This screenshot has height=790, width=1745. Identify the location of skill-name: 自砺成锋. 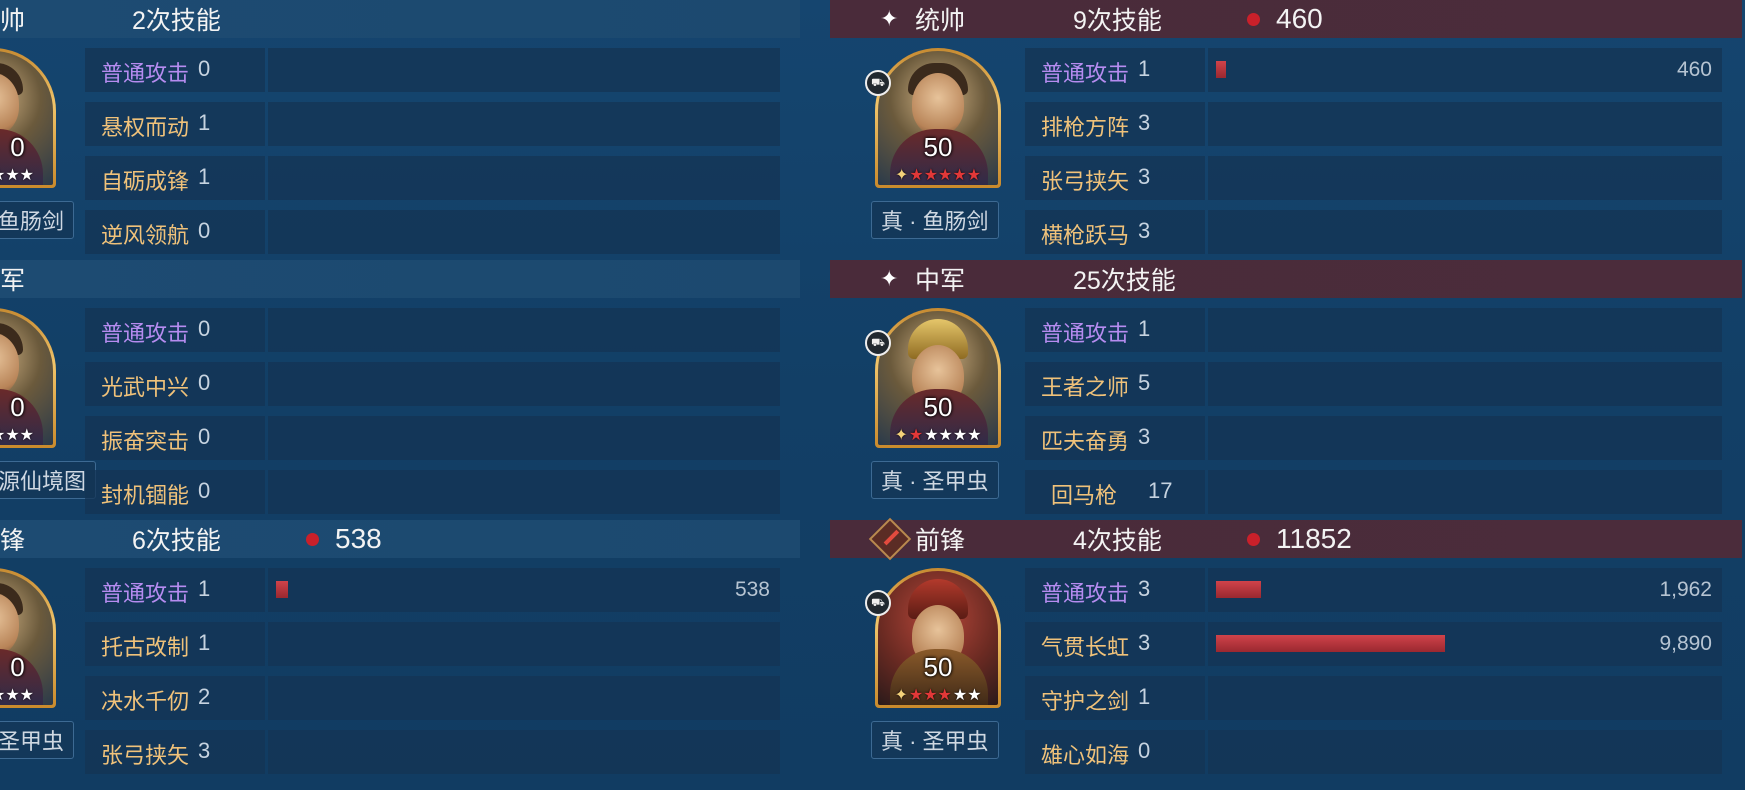
(145, 181).